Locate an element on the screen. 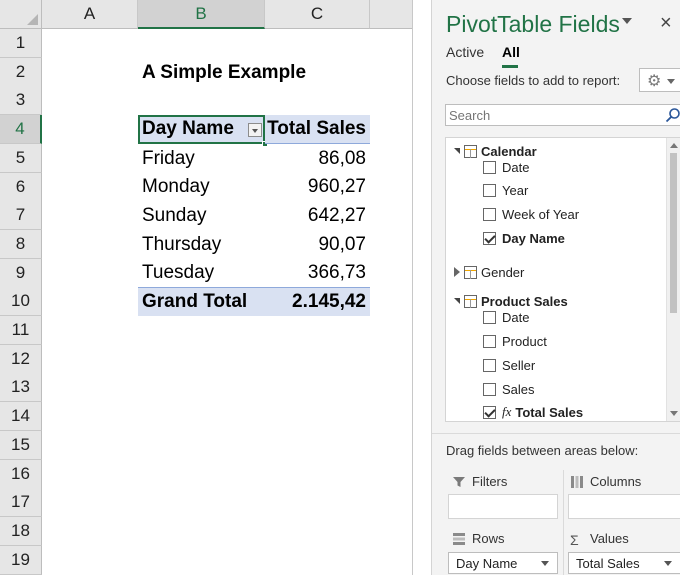 This screenshot has width=680, height=575. field-label: Week of Year is located at coordinates (541, 214).